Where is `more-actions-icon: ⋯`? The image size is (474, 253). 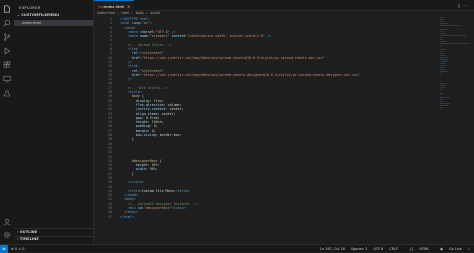
more-actions-icon: ⋯ is located at coordinates (466, 5).